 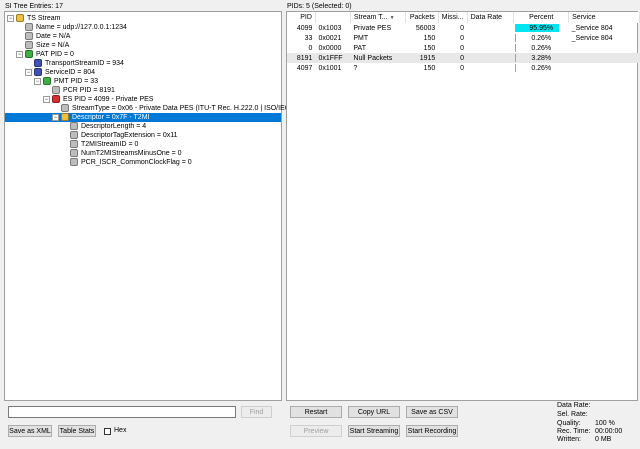 I want to click on pid-cell-hex: 0x1001, so click(x=330, y=68).